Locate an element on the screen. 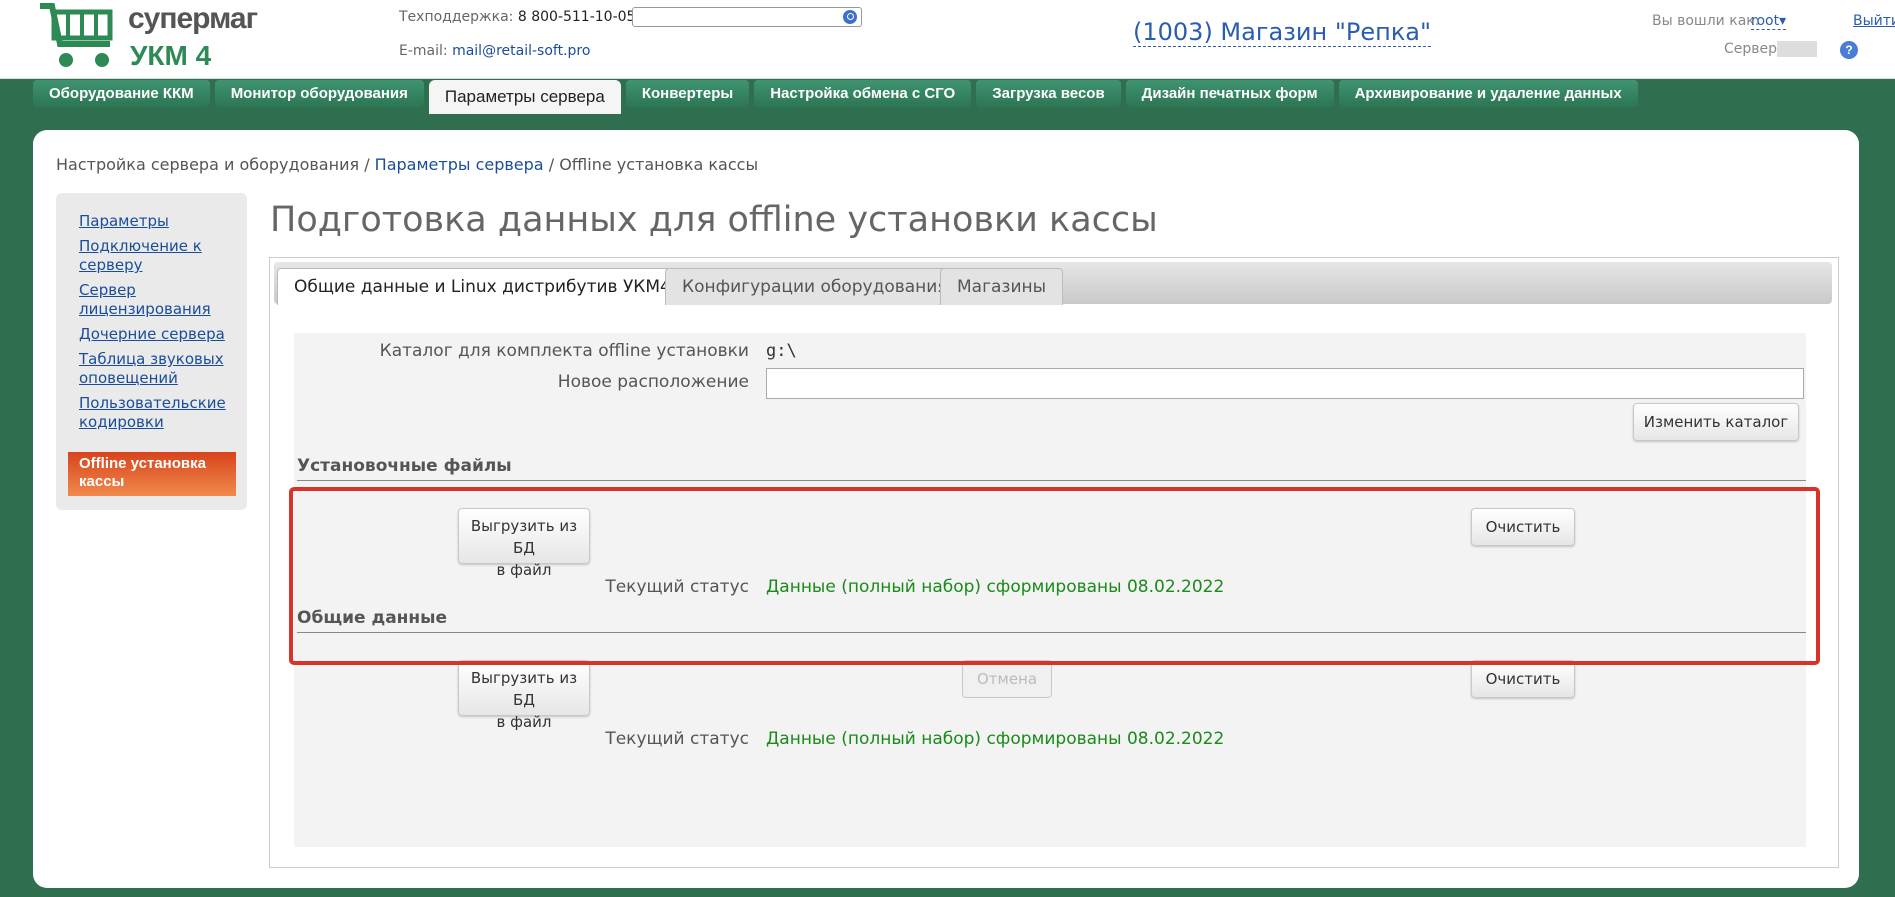 This screenshot has width=1895, height=897. sidebar-item-params: Параметры is located at coordinates (159, 221).